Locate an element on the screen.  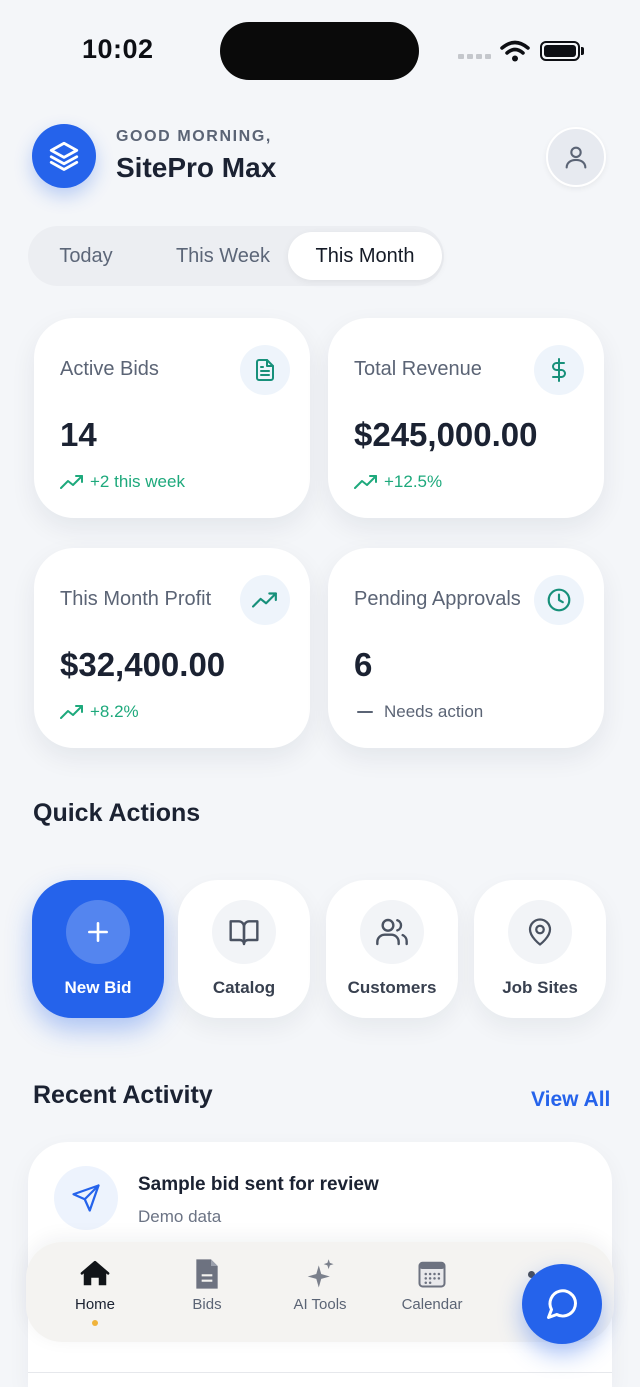
home-icon is located at coordinates (95, 1274).